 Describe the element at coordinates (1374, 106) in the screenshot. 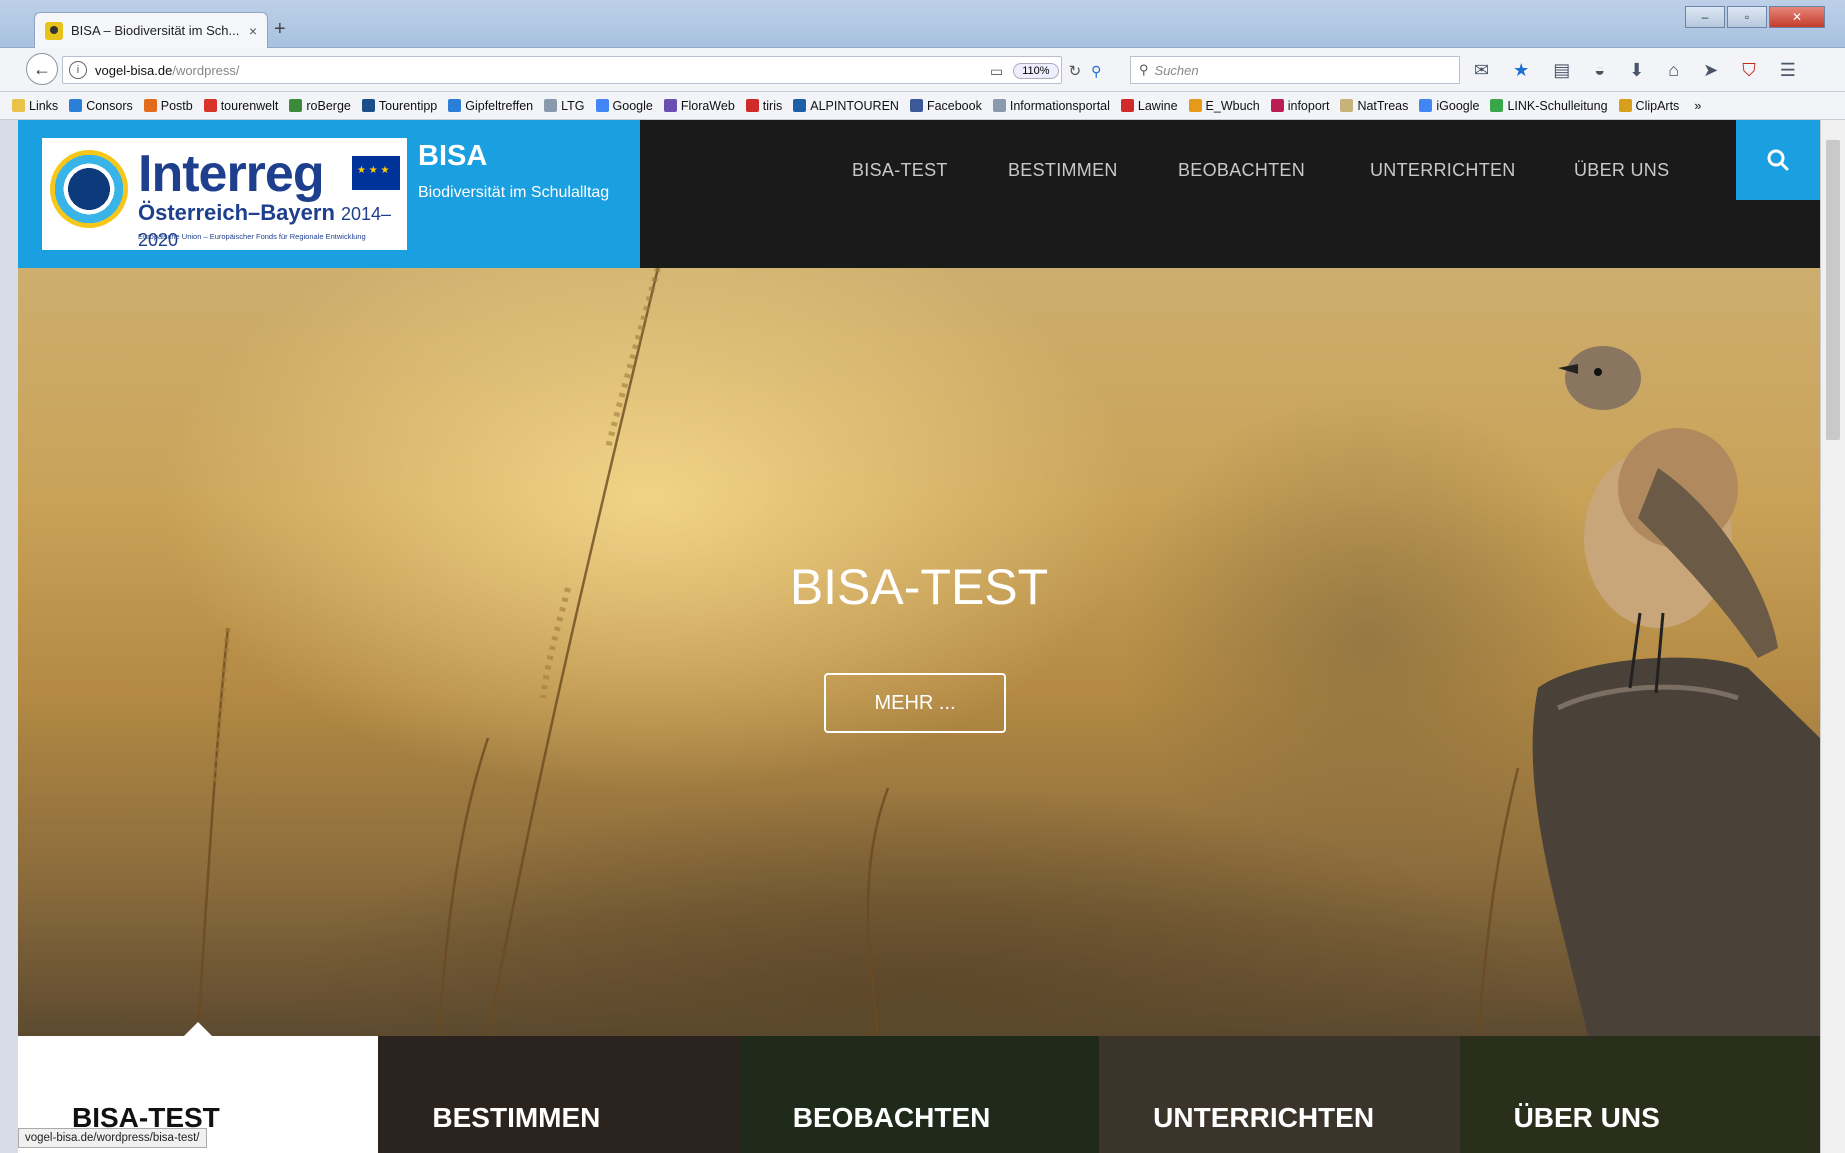

I see `bookmark-item: NatTreas` at that location.